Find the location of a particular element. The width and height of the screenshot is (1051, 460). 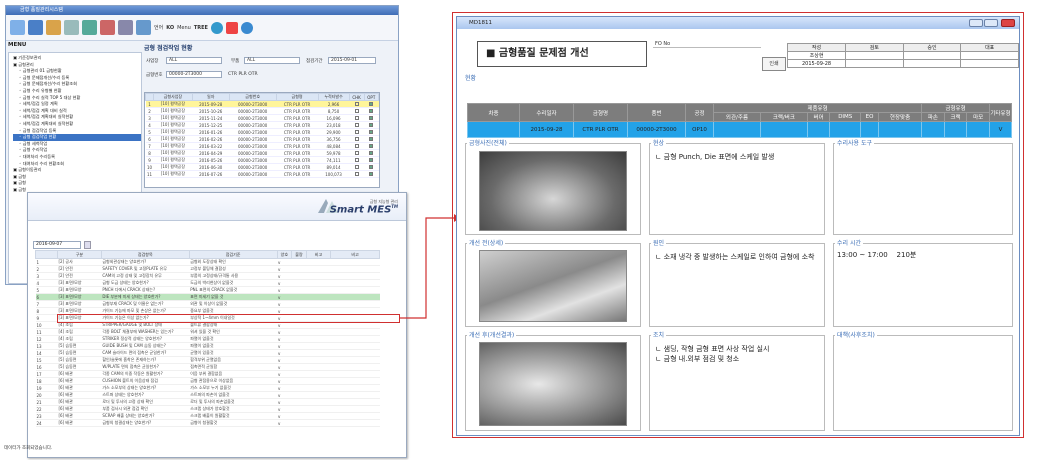

grid-header: 금형명 is located at coordinates (297, 97).